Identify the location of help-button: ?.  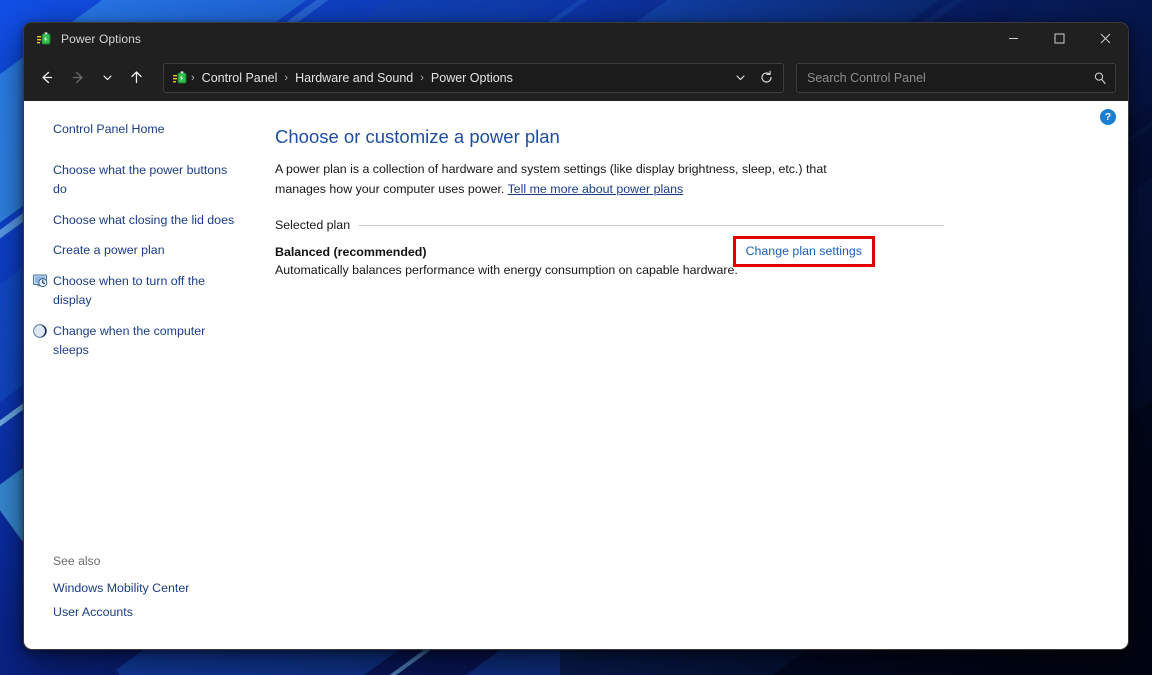
(1108, 117).